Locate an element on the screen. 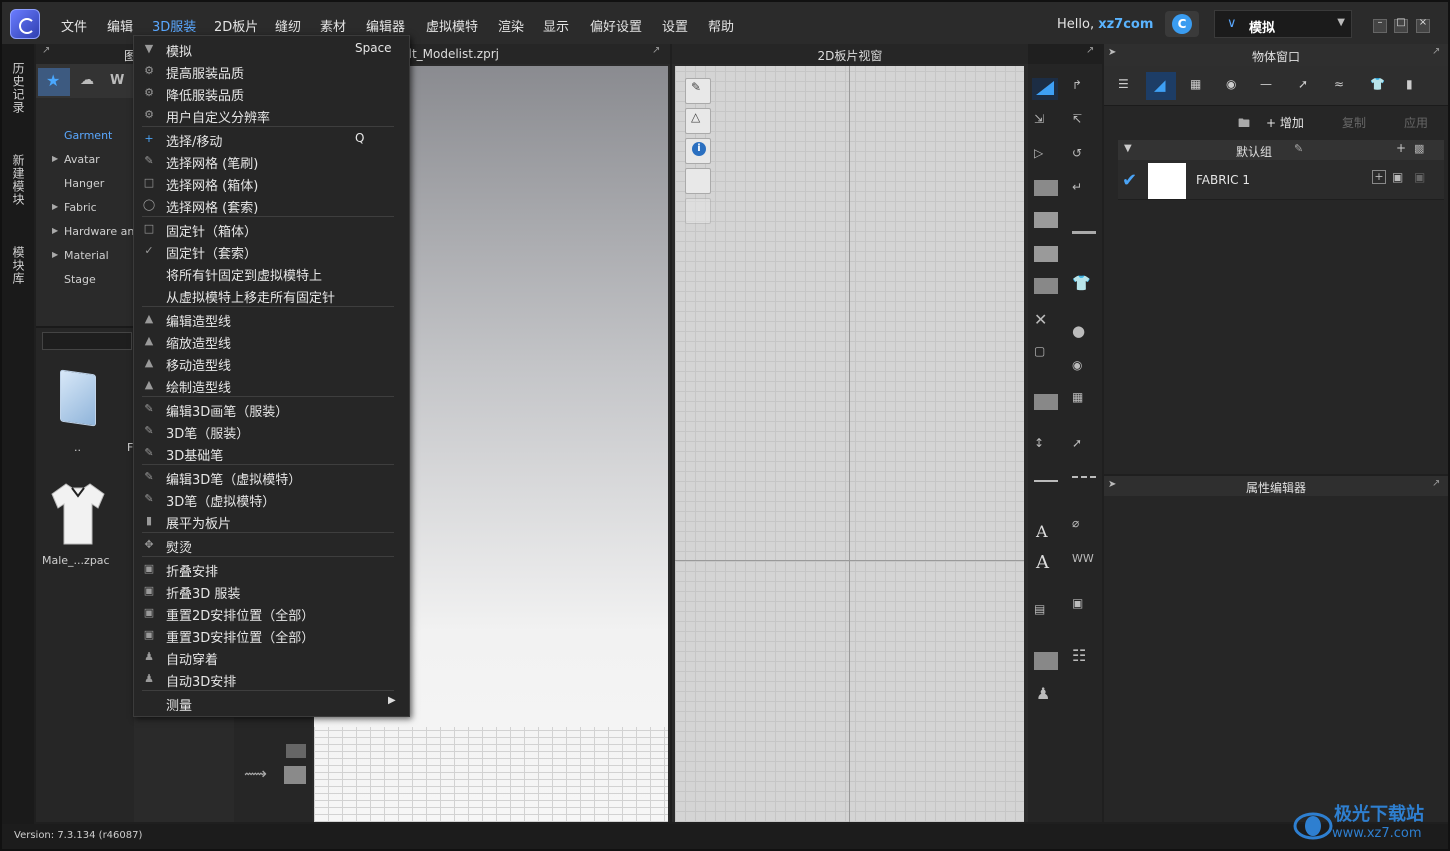 The width and height of the screenshot is (1450, 851). new-folder-icon: 🖿 is located at coordinates (1244, 124).